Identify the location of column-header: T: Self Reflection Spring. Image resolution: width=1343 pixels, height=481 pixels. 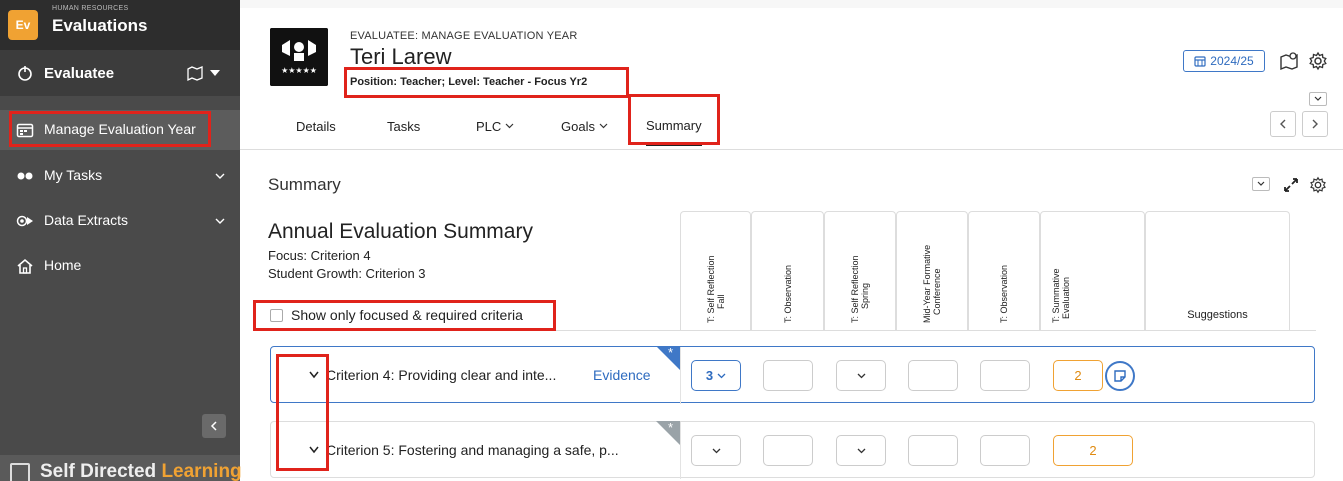
(860, 271).